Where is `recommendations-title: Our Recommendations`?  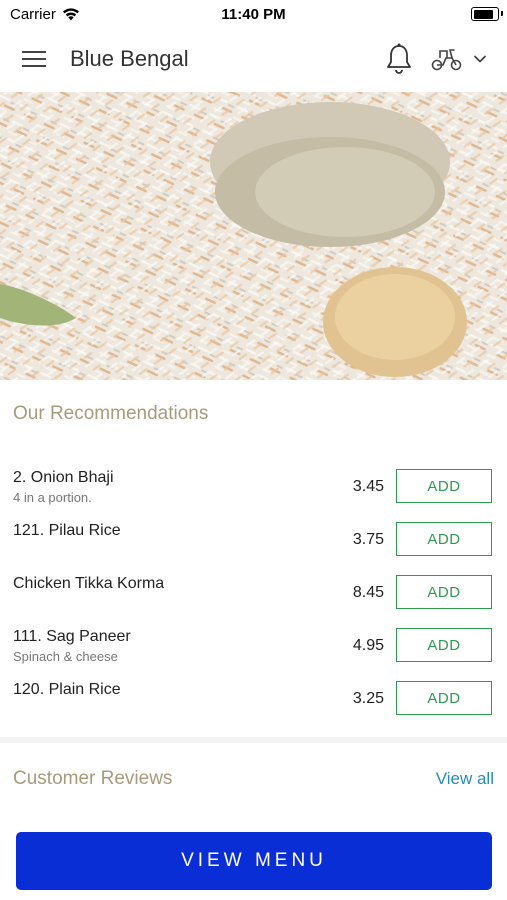 recommendations-title: Our Recommendations is located at coordinates (111, 413).